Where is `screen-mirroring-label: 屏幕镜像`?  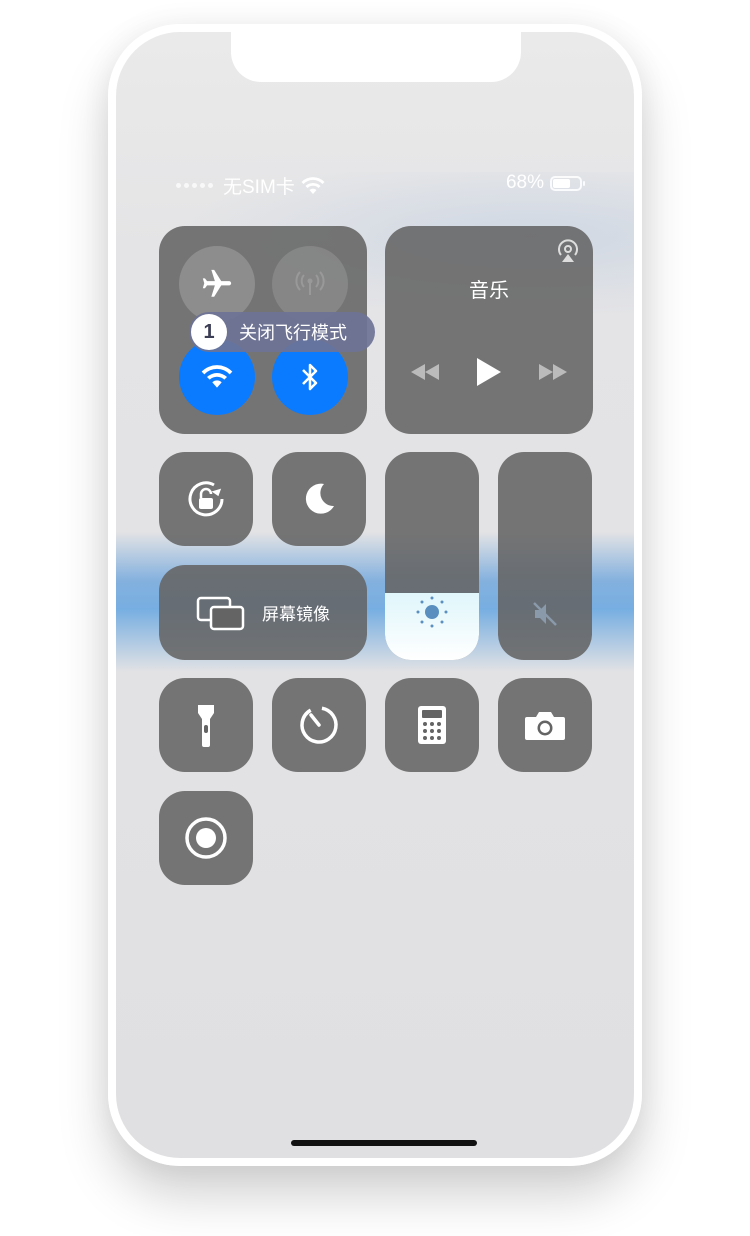
screen-mirroring-label: 屏幕镜像 is located at coordinates (296, 615).